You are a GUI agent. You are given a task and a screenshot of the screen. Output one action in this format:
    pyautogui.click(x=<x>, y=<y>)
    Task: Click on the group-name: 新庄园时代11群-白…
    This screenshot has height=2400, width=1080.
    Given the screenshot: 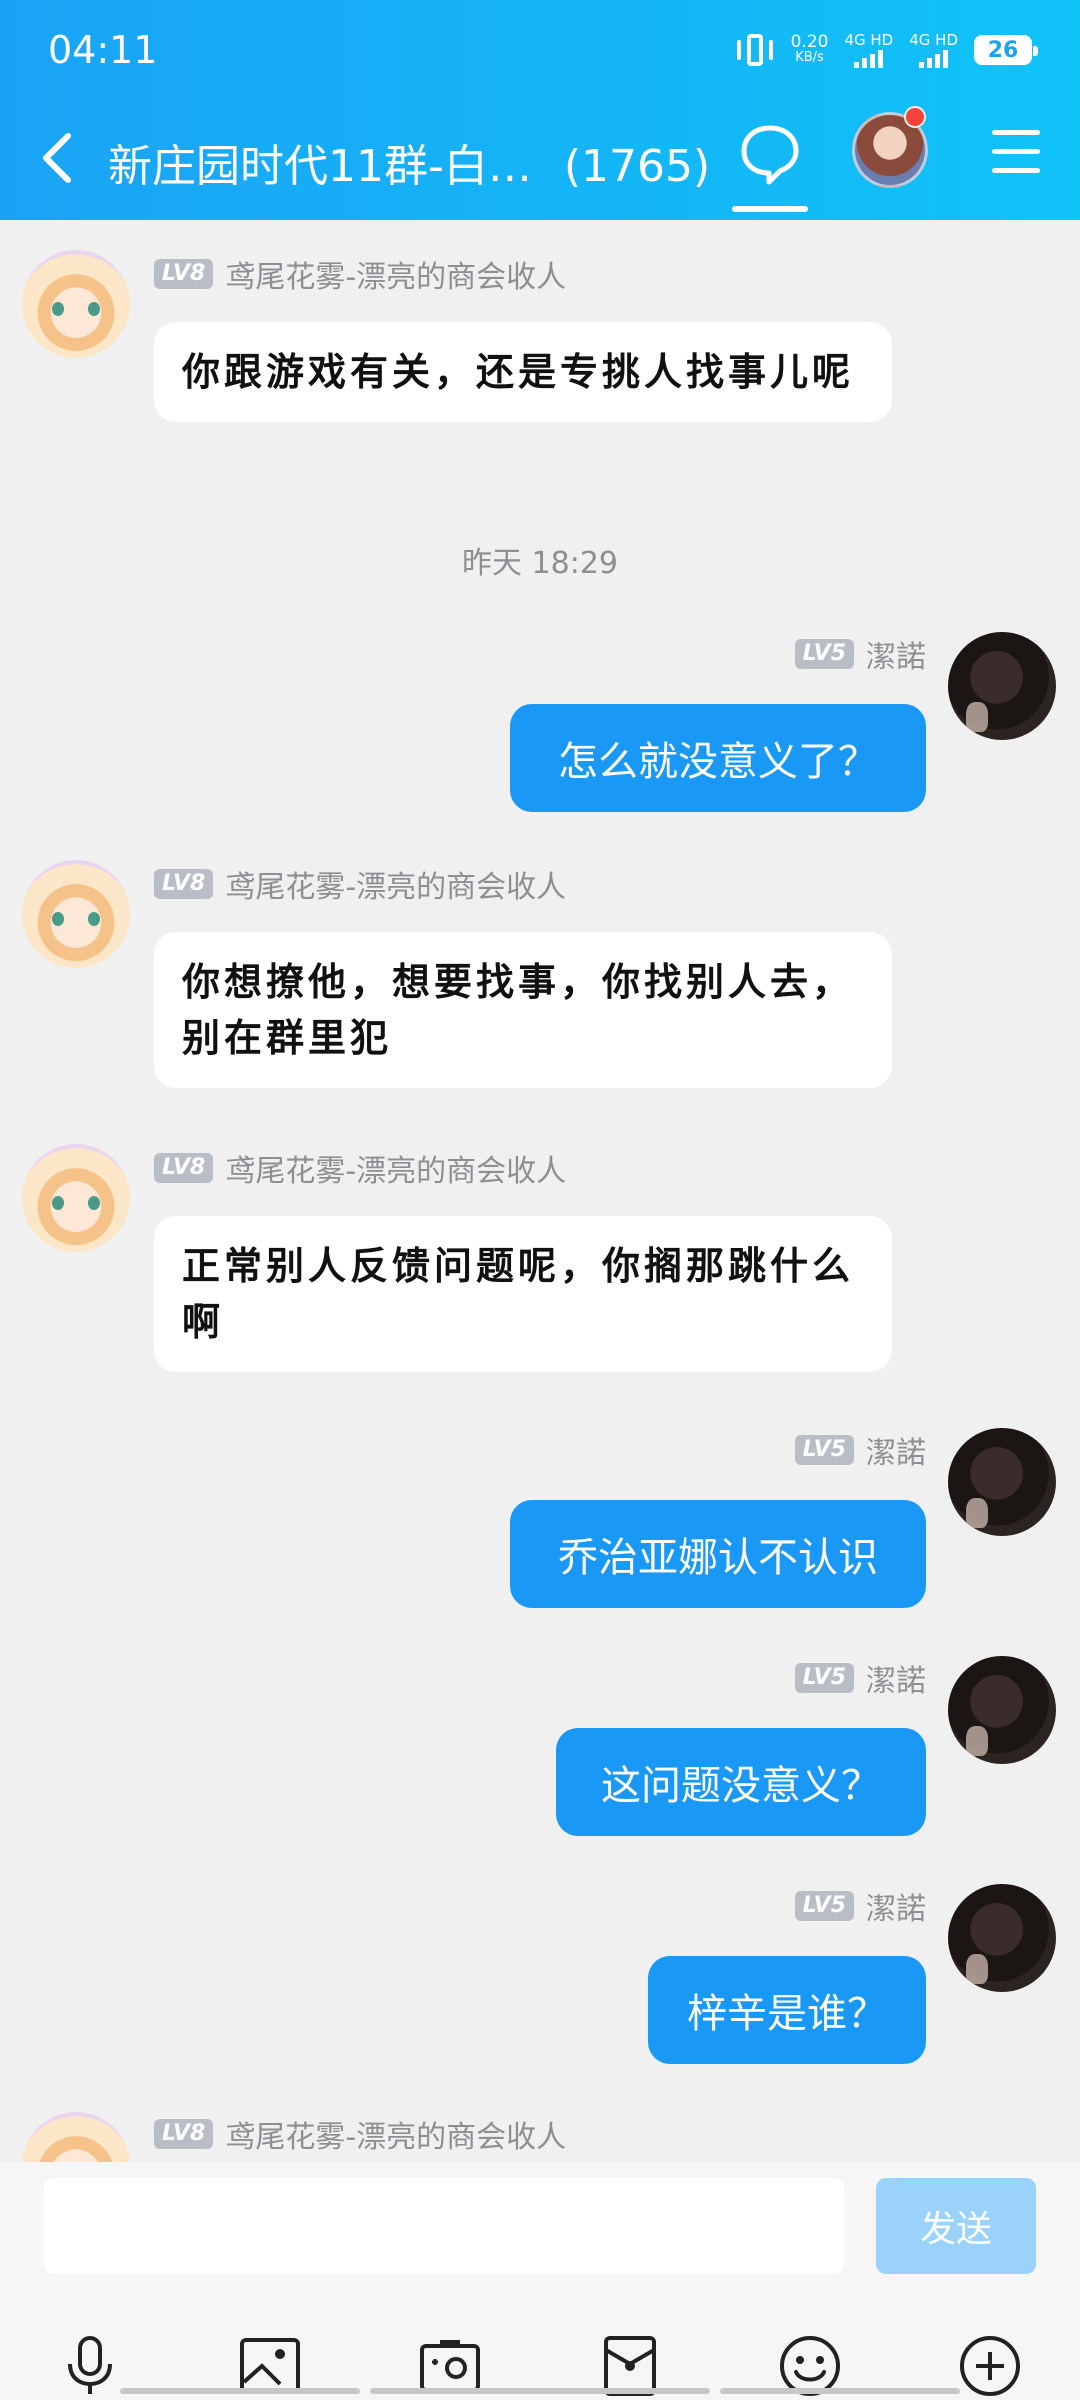 What is the action you would take?
    pyautogui.click(x=320, y=166)
    